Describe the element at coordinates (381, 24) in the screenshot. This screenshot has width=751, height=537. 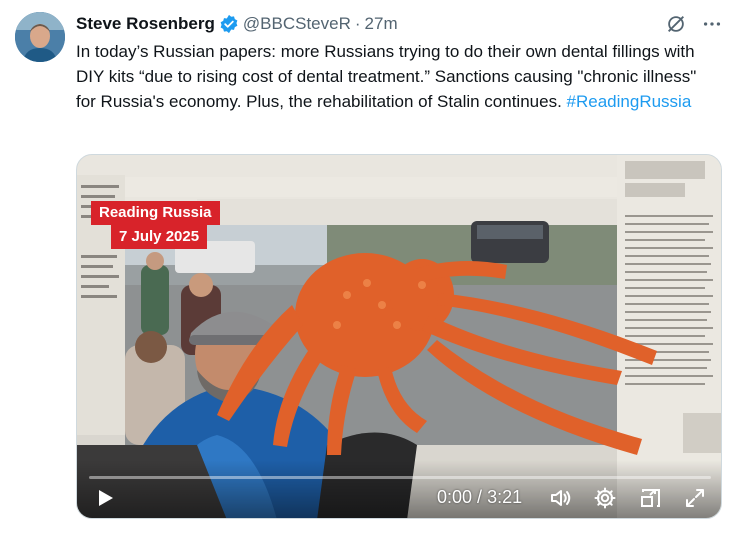
I see `timestamp: 27m` at that location.